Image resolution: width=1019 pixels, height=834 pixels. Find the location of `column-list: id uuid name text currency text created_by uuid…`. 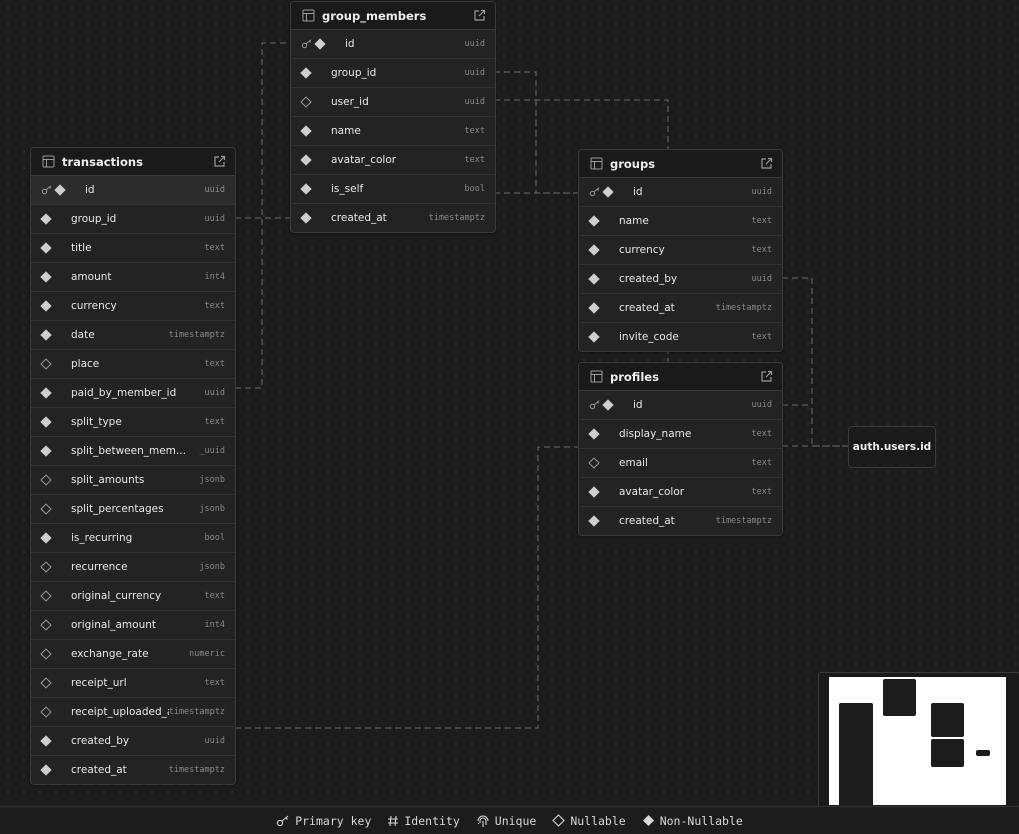

column-list: id uuid name text currency text created_by uuid… is located at coordinates (680, 264).